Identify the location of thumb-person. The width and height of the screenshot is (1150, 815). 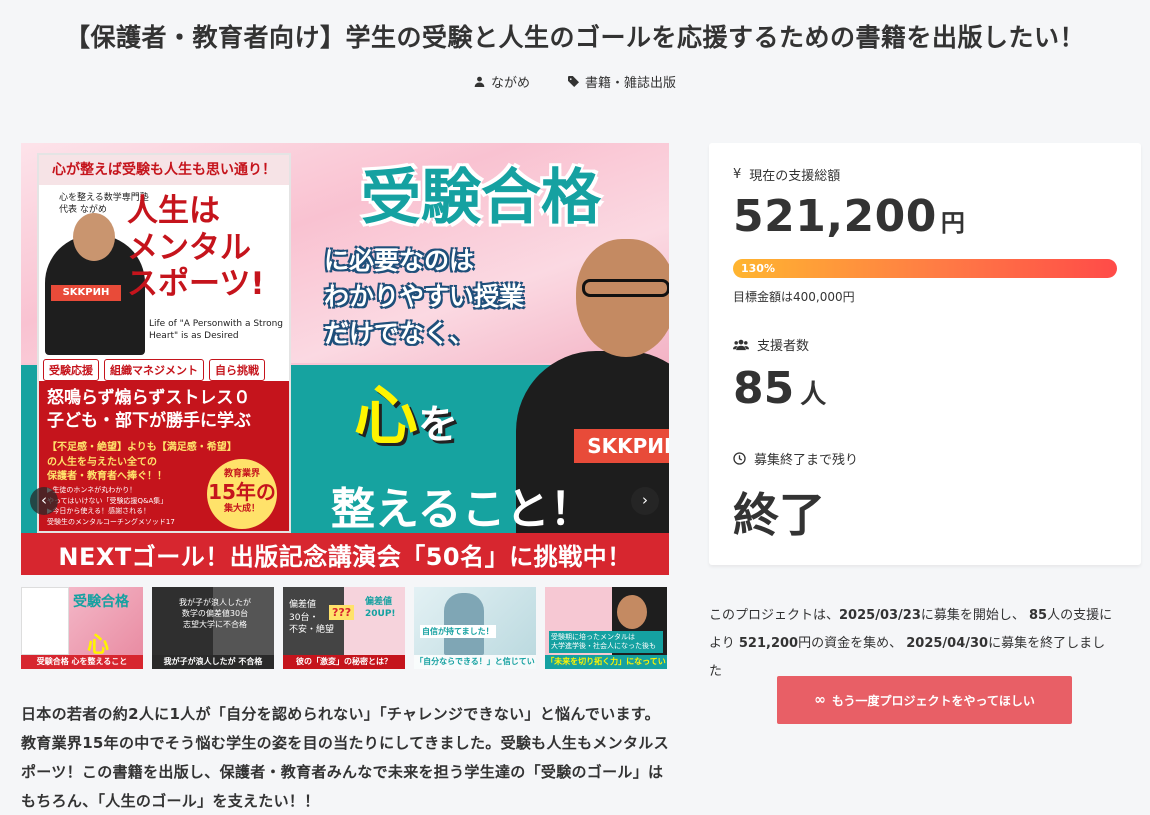
(464, 624).